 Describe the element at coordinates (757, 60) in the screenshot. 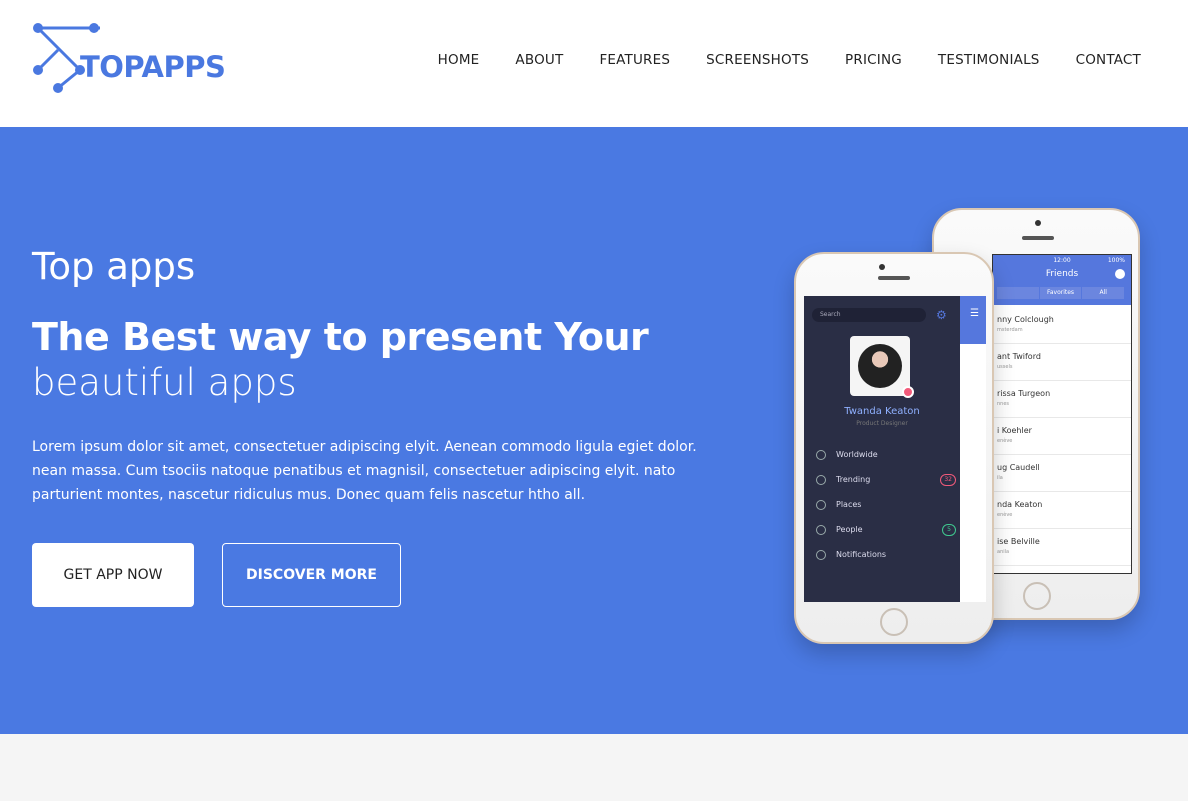

I see `nav-screenshots: SCREENSHOTS` at that location.